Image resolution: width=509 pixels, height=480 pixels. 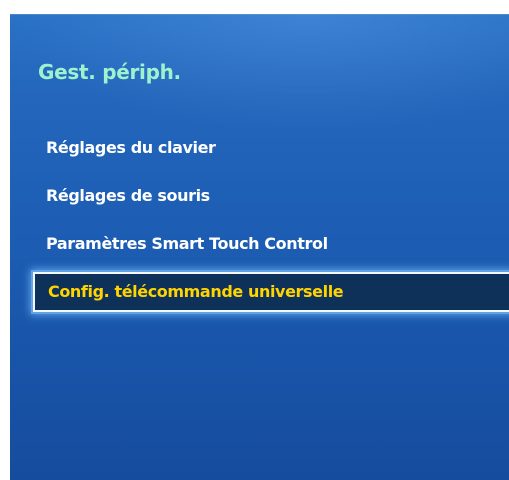 I want to click on menu-item-universal-remote-setup: Config. télécommande universelle, so click(x=271, y=292).